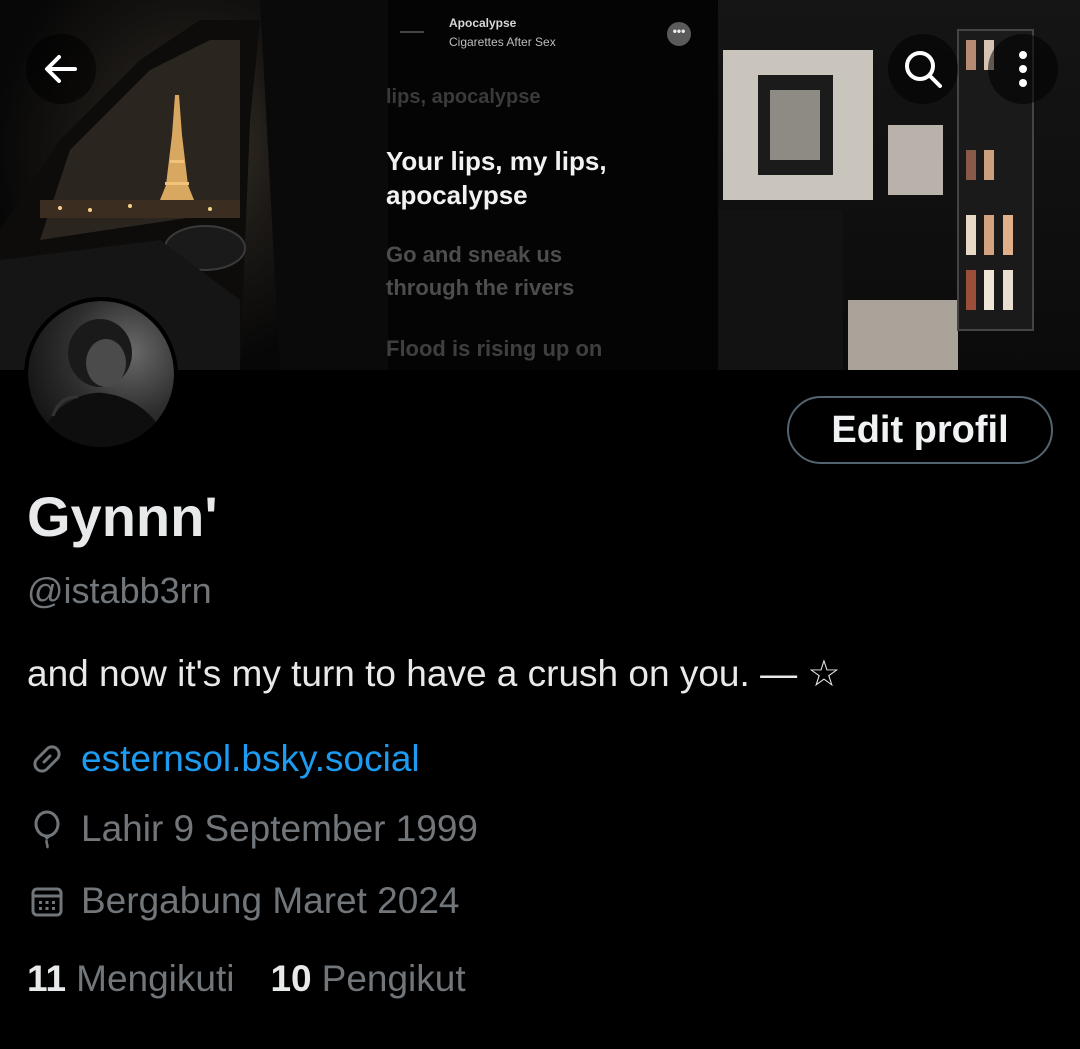  What do you see at coordinates (103, 383) in the screenshot?
I see `avatar-art` at bounding box center [103, 383].